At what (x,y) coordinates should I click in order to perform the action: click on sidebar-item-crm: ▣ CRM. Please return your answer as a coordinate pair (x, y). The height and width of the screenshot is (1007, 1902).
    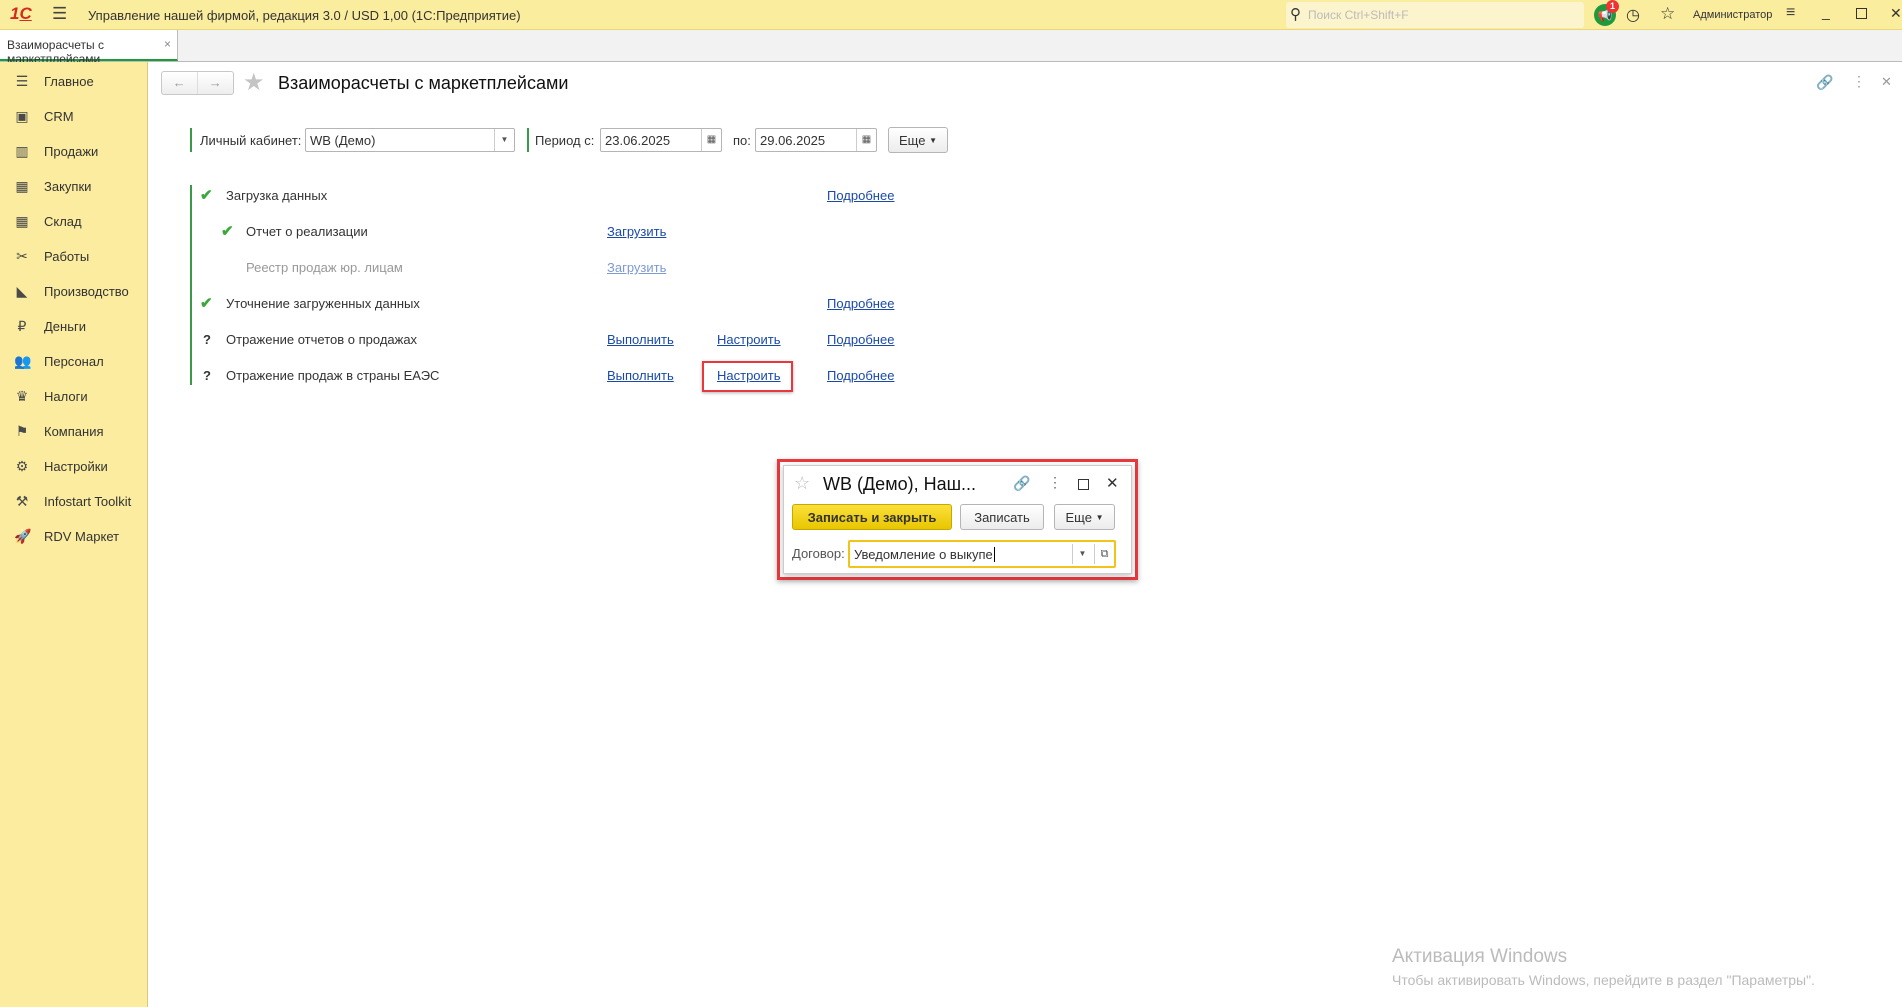
    Looking at the image, I should click on (73, 116).